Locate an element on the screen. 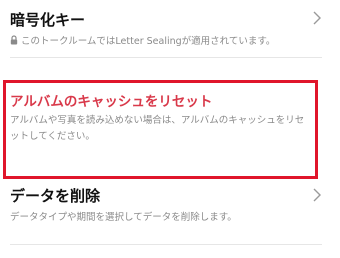 The height and width of the screenshot is (258, 340). encryption-key-title: 暗号化キー is located at coordinates (48, 20).